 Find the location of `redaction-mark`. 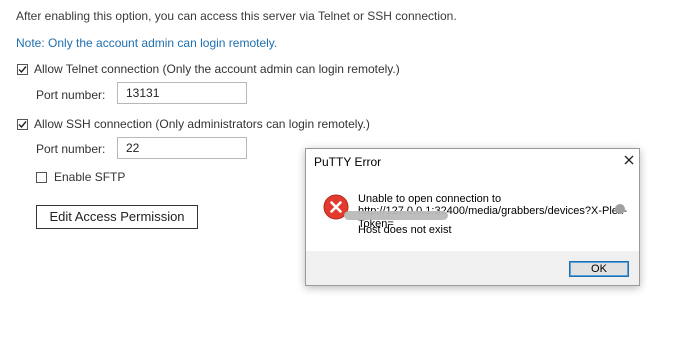

redaction-mark is located at coordinates (396, 215).